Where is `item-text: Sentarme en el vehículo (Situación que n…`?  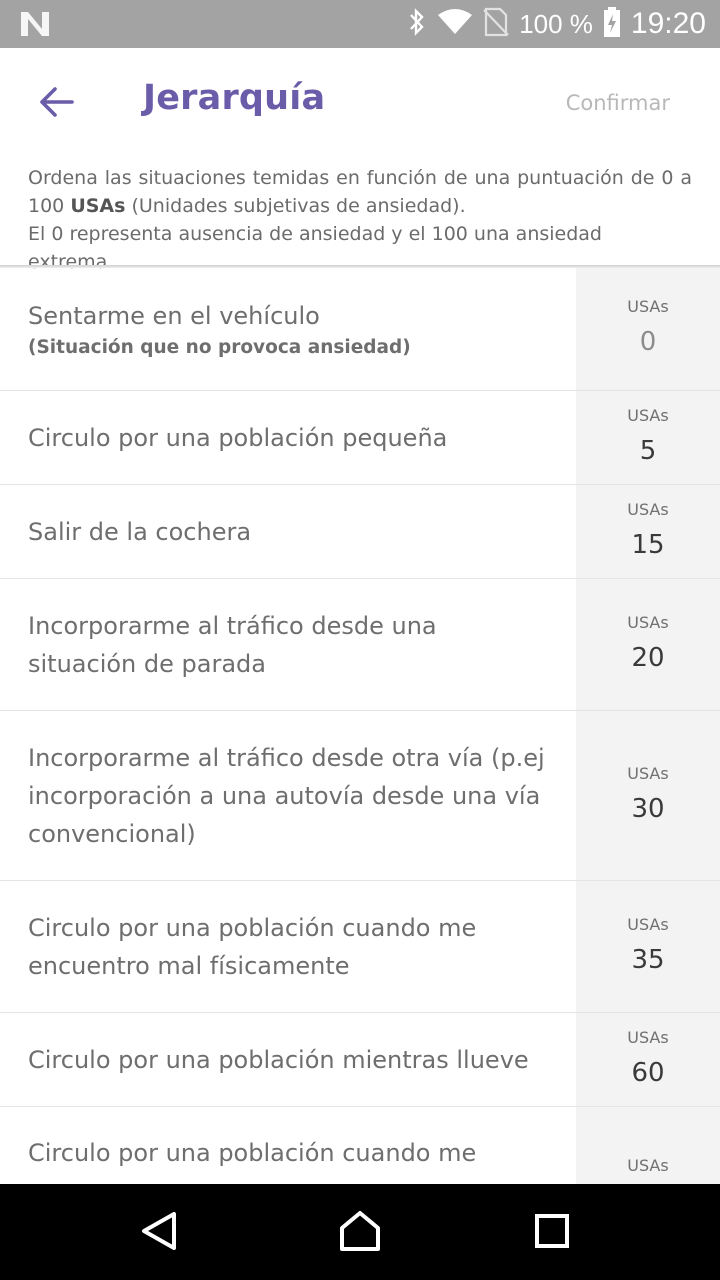 item-text: Sentarme en el vehículo (Situación que n… is located at coordinates (288, 329).